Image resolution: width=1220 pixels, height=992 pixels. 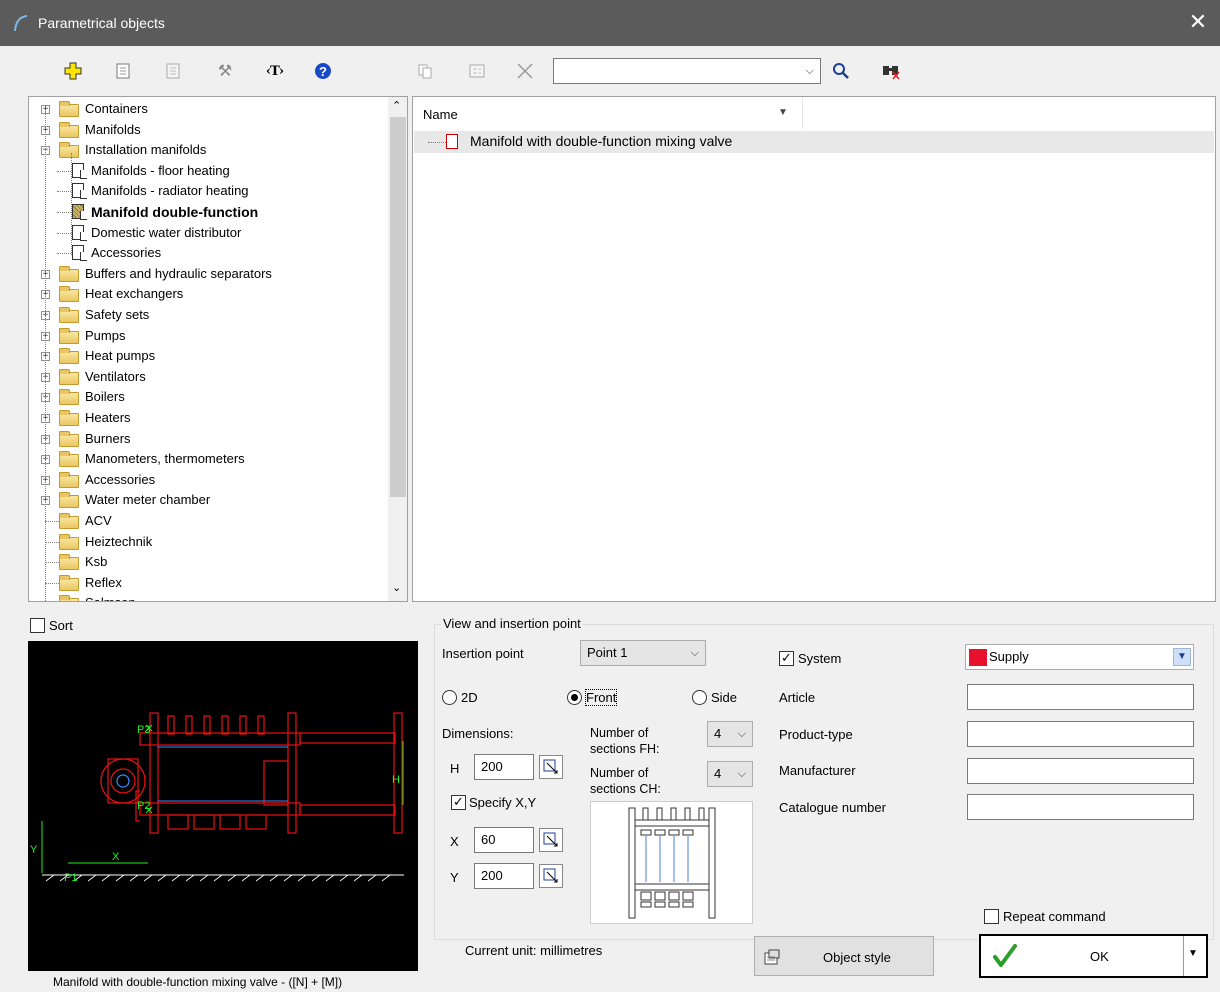 What do you see at coordinates (208, 150) in the screenshot?
I see `tree-folder-item: − Installation manifolds` at bounding box center [208, 150].